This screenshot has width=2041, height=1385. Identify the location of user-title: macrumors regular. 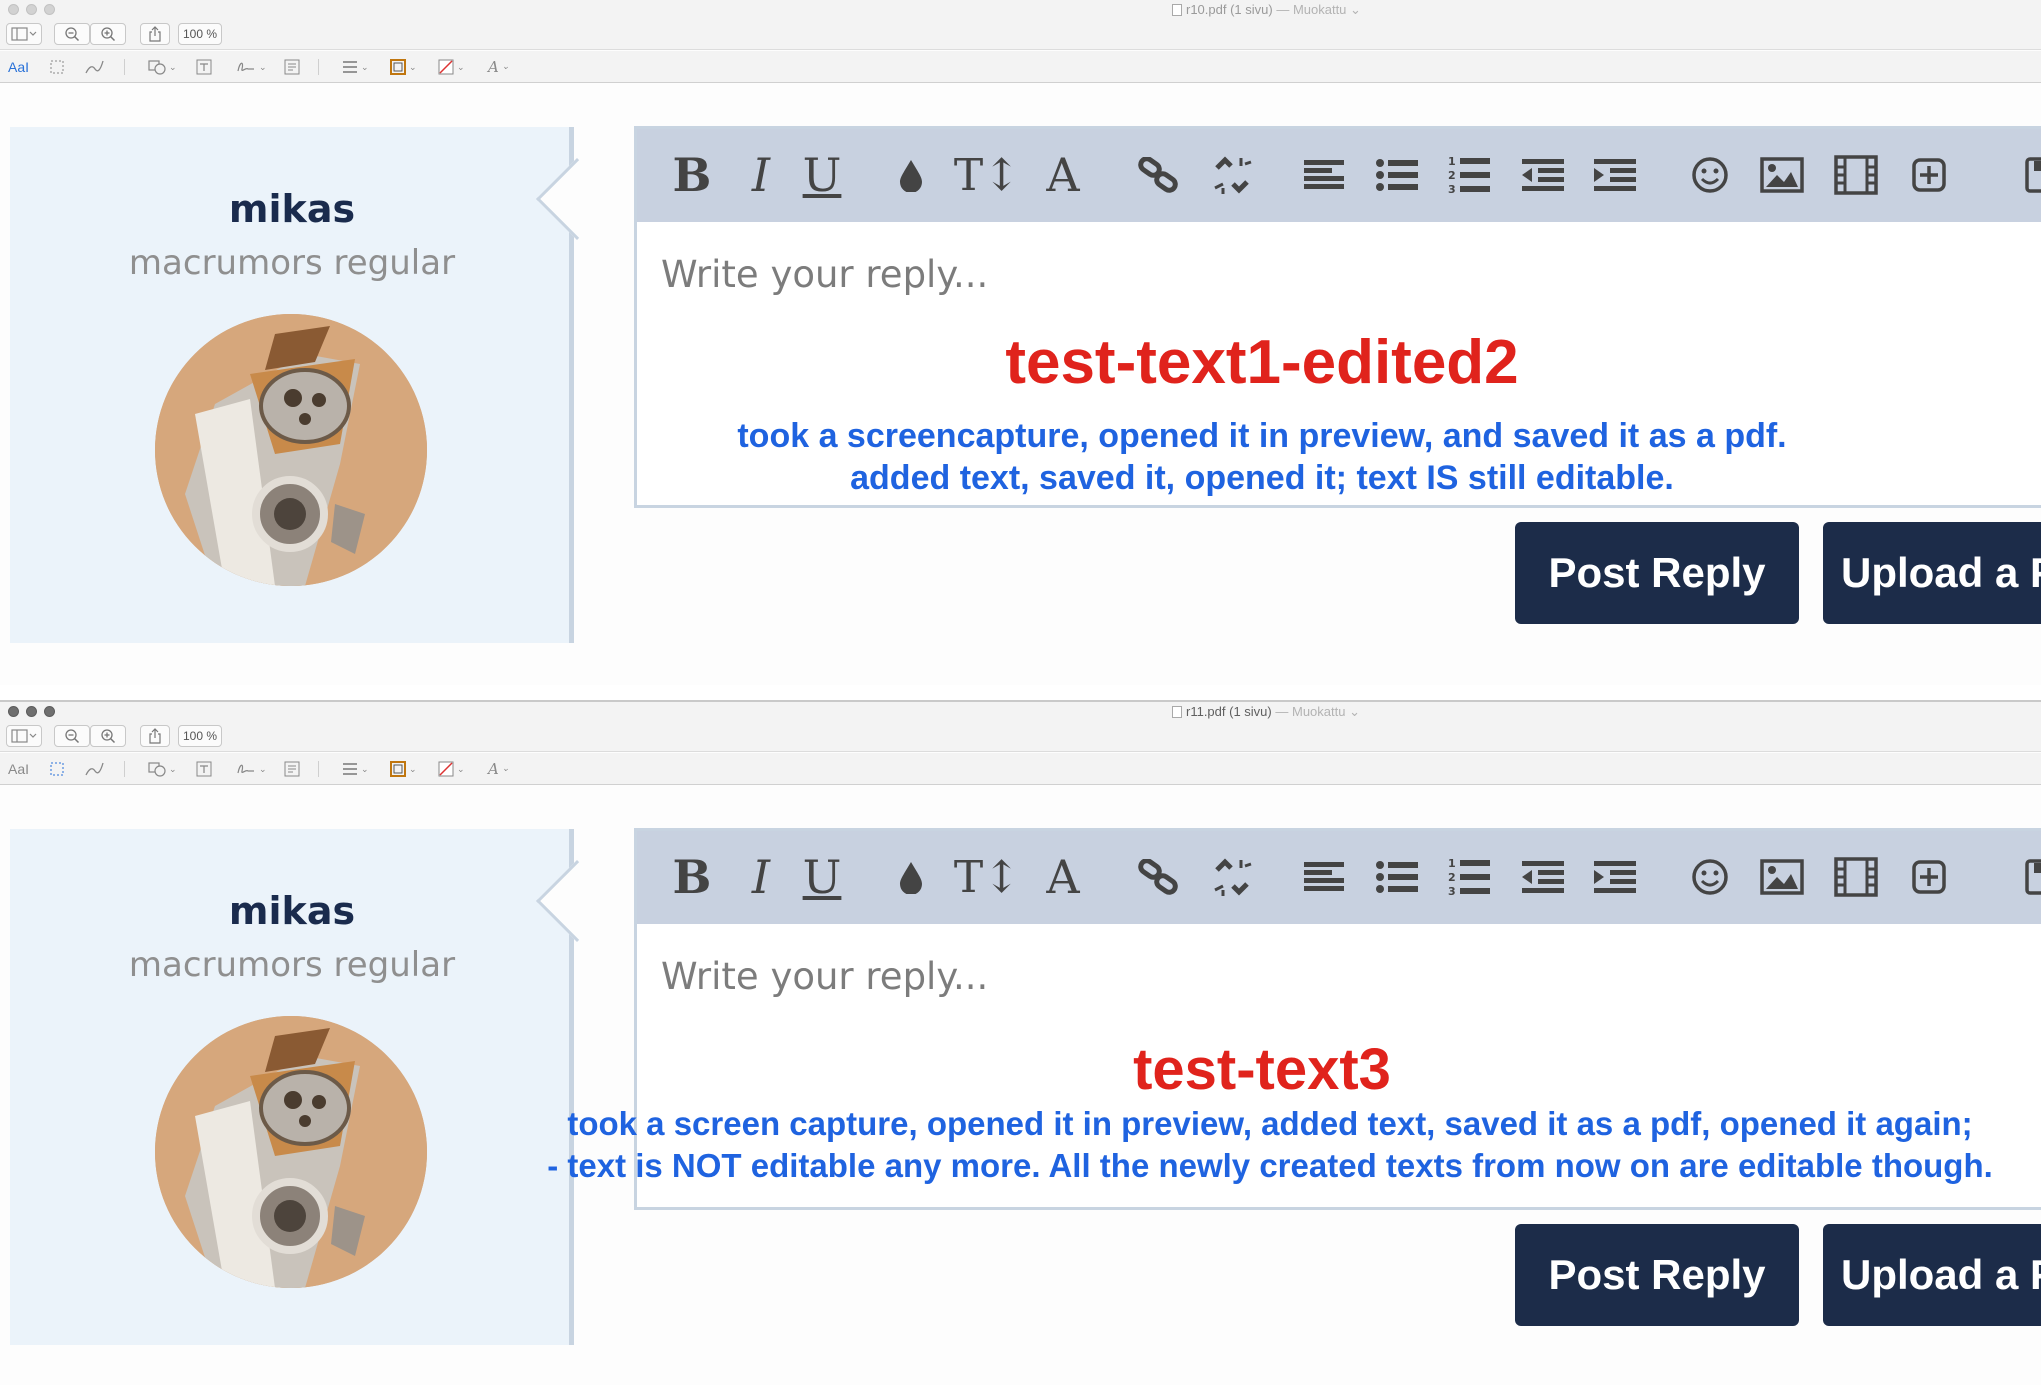
(292, 965).